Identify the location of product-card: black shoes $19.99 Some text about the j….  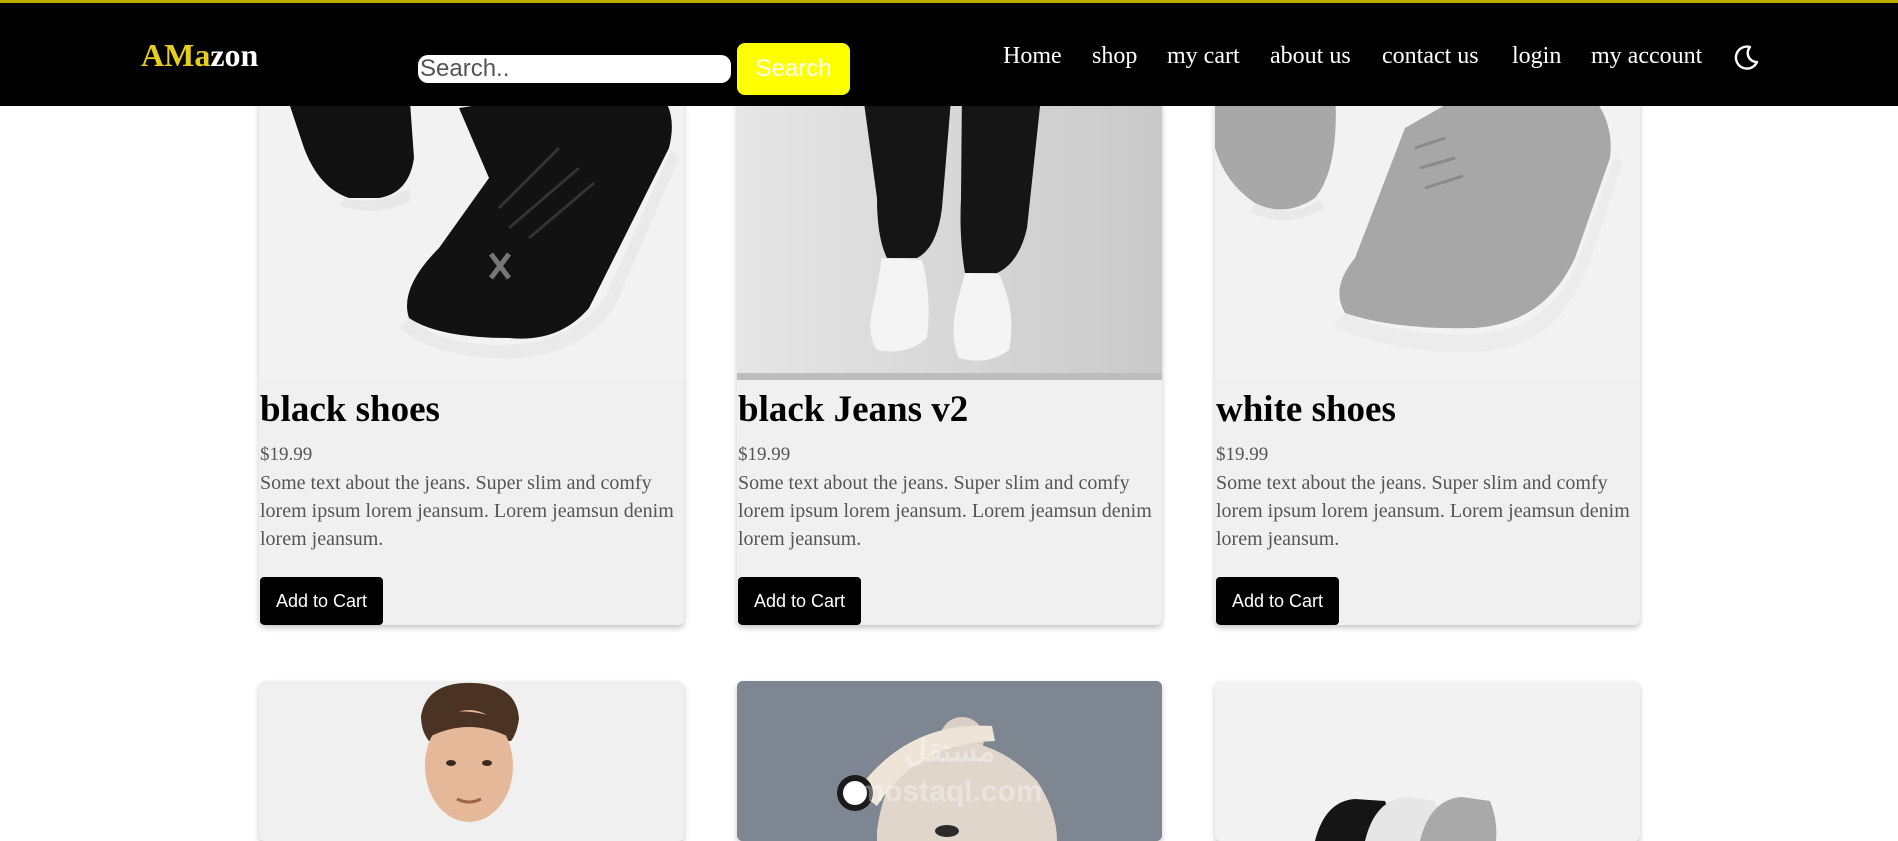
(471, 356).